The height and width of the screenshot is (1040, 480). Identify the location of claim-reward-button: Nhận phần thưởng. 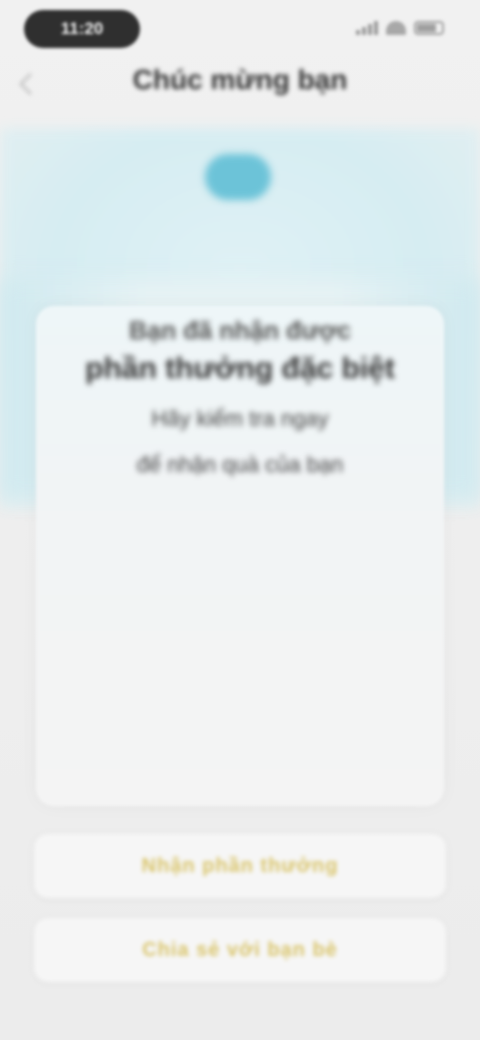
(240, 866).